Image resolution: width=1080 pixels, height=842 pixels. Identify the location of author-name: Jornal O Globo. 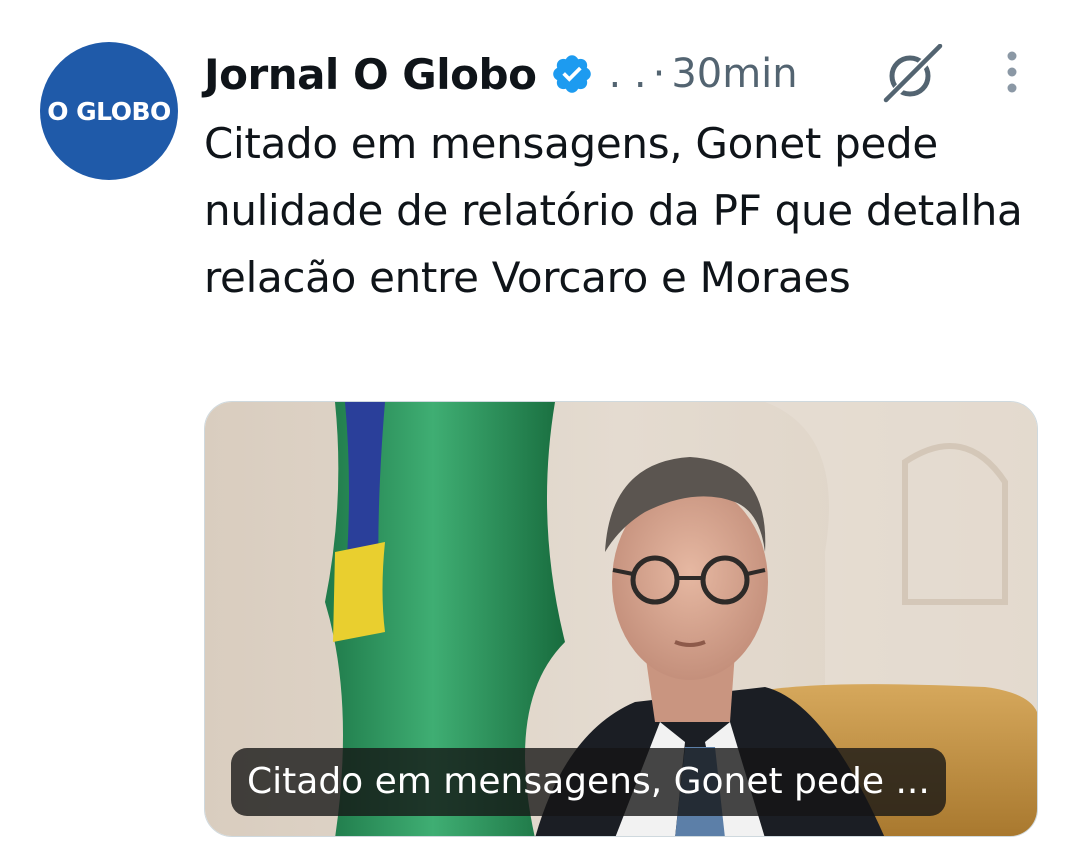
(370, 74).